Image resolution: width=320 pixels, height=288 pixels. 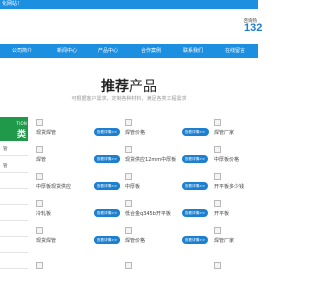 I want to click on product-name: 中厚板现货供应, so click(x=53, y=186).